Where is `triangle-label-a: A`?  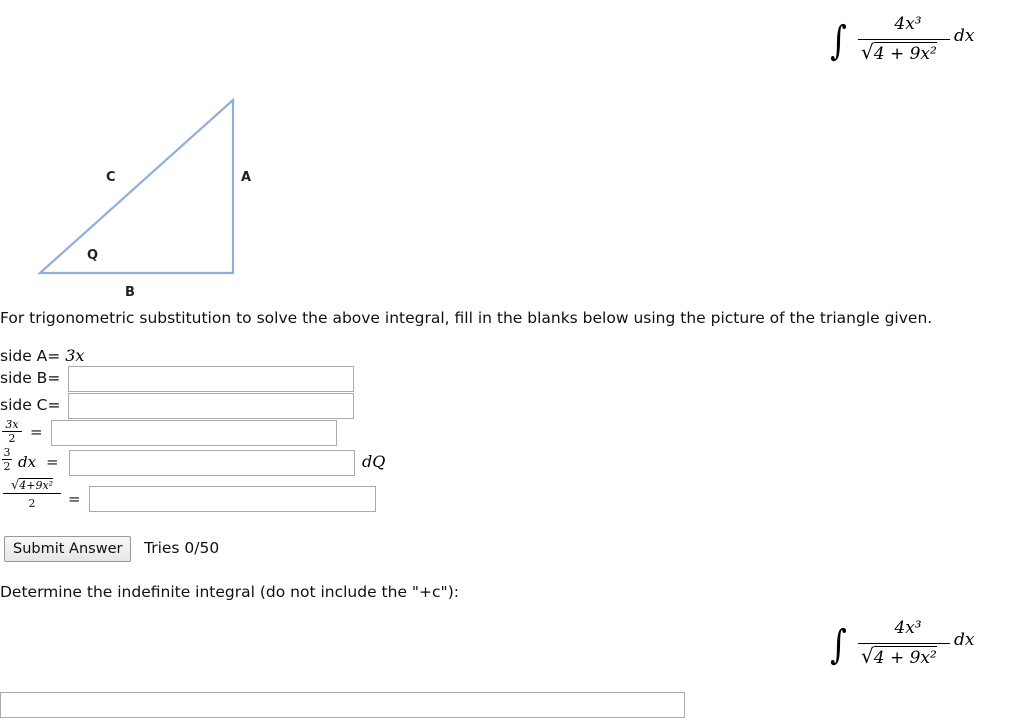 triangle-label-a: A is located at coordinates (246, 177).